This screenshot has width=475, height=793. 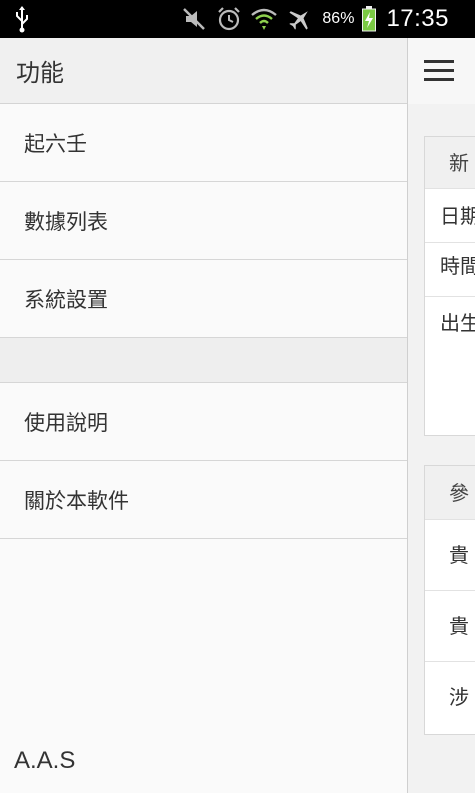 I want to click on params-card: 參 貴 貴 涉, so click(x=449, y=600).